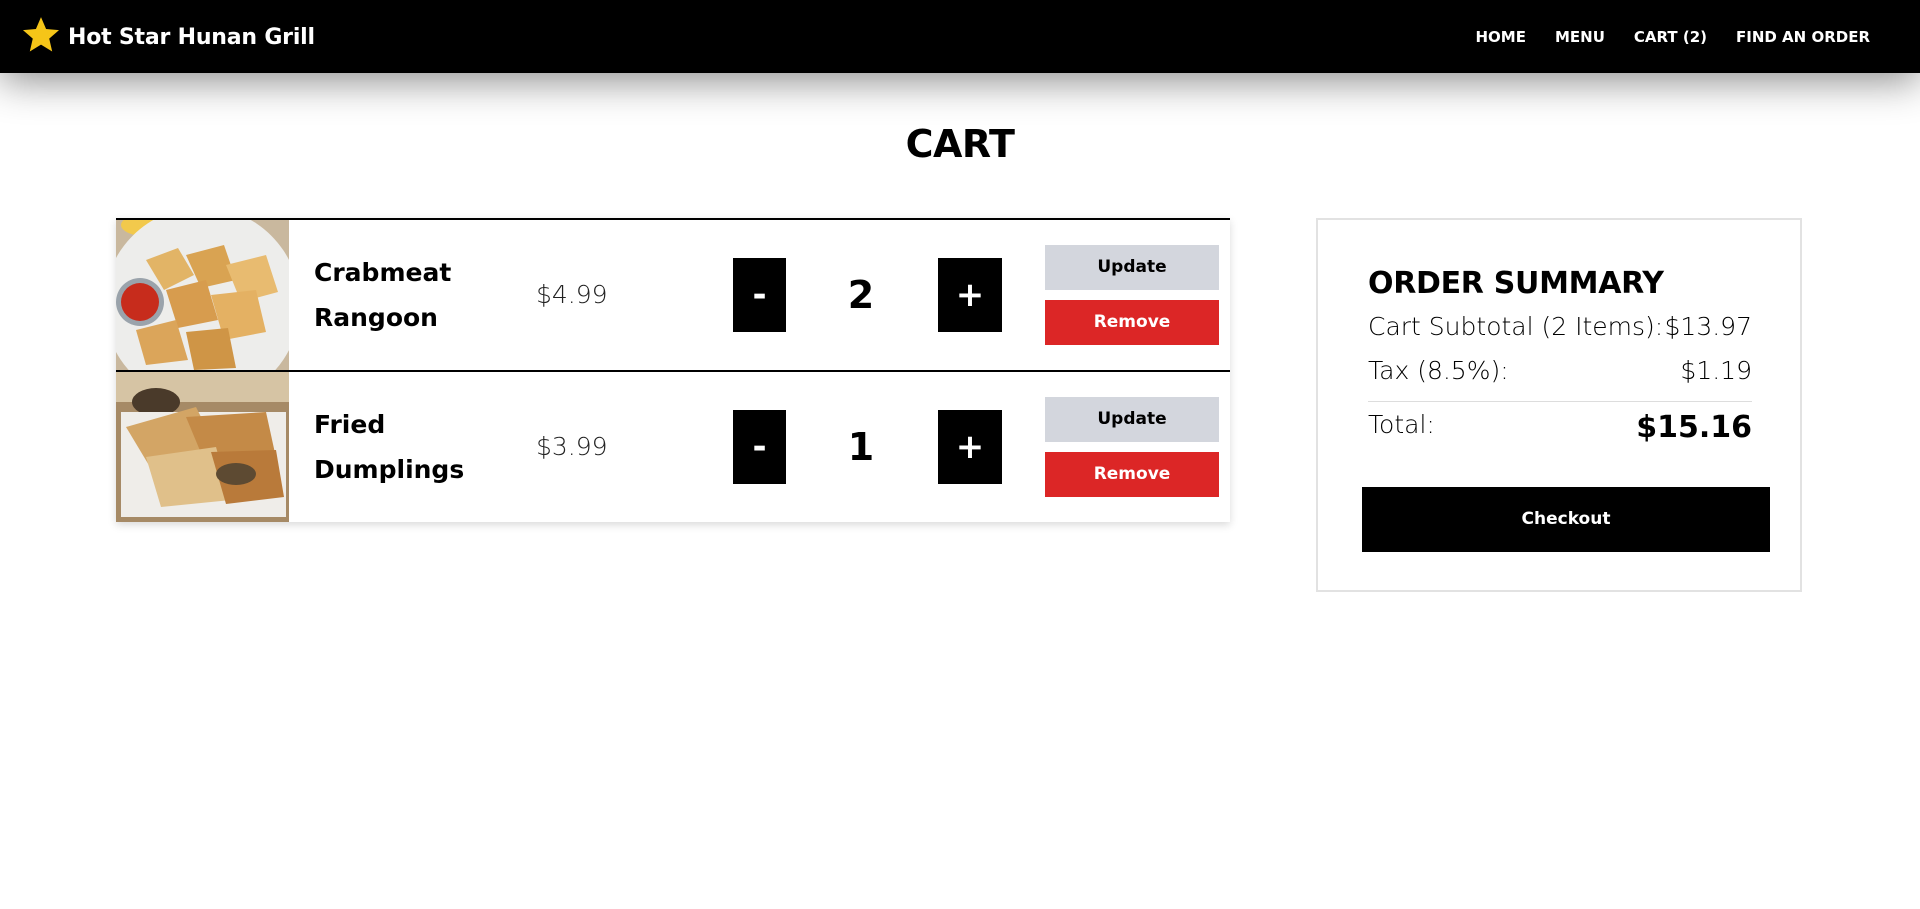 This screenshot has width=1920, height=909. Describe the element at coordinates (861, 447) in the screenshot. I see `quantity-value: 1` at that location.